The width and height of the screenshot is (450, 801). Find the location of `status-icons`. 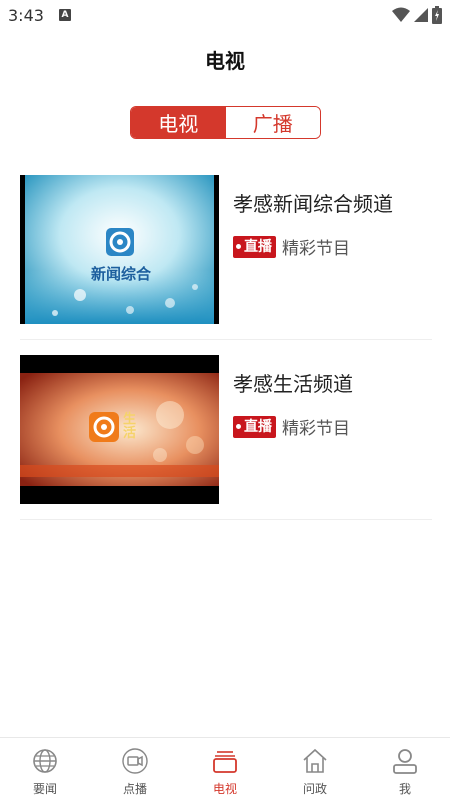

status-icons is located at coordinates (417, 15).